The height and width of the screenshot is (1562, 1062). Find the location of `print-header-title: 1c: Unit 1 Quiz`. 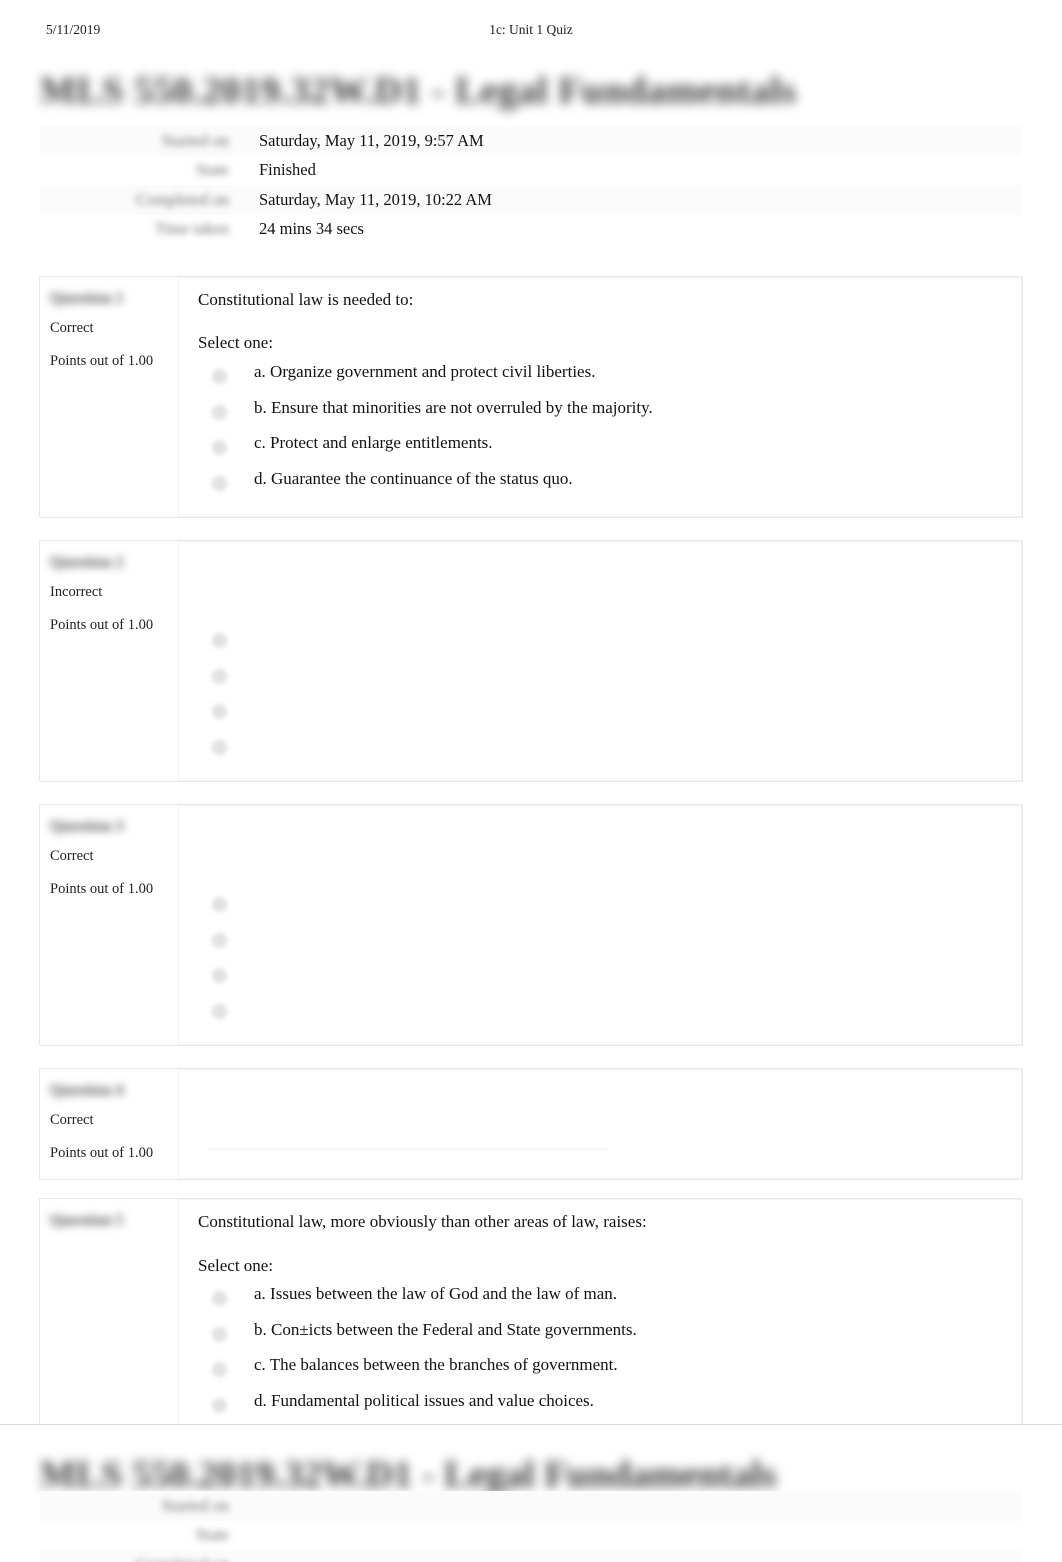

print-header-title: 1c: Unit 1 Quiz is located at coordinates (531, 29).